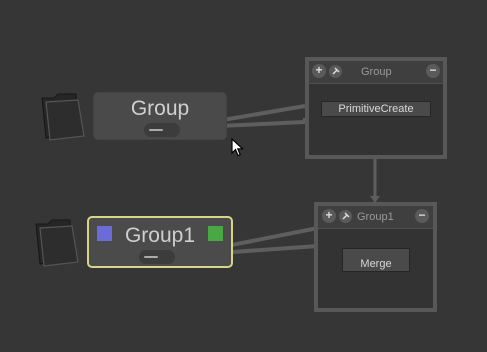 Image resolution: width=487 pixels, height=352 pixels. I want to click on inner-node: Merge, so click(376, 260).